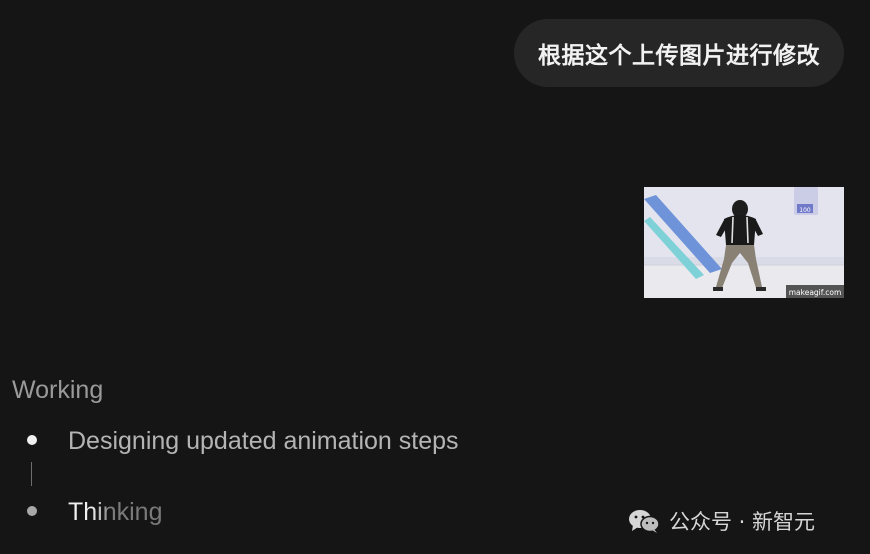 The height and width of the screenshot is (554, 870). I want to click on uploaded-image-thumbnail: 100 makeagif.com, so click(744, 242).